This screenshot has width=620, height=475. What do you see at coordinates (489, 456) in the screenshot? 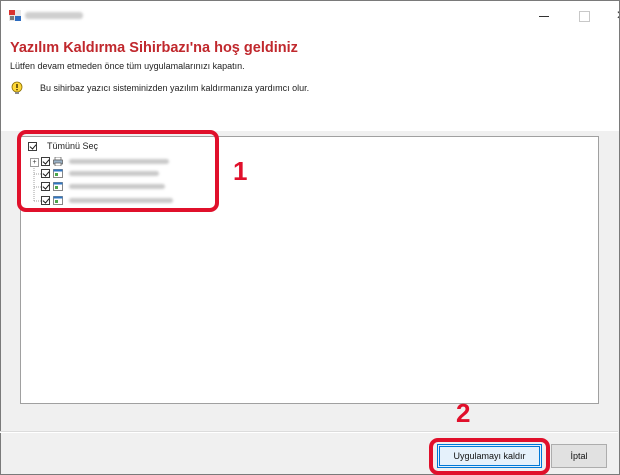
I see `uninstall-button: Uygulamayı kaldır` at bounding box center [489, 456].